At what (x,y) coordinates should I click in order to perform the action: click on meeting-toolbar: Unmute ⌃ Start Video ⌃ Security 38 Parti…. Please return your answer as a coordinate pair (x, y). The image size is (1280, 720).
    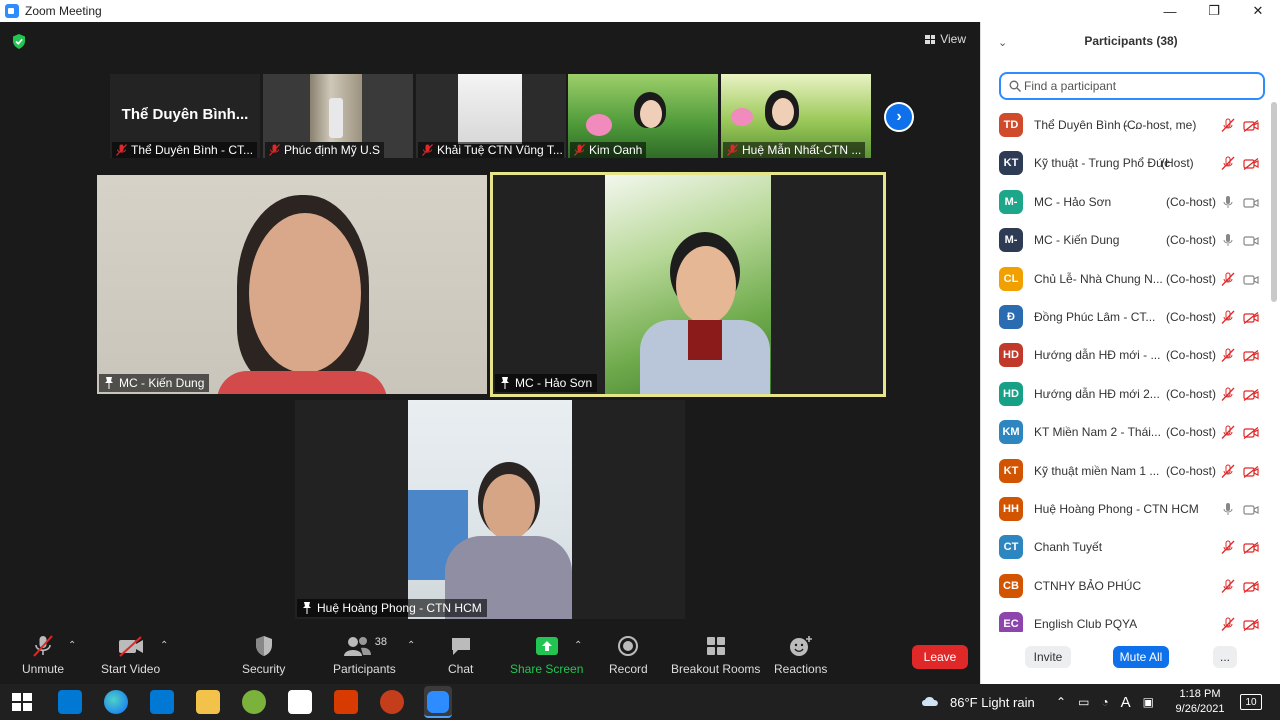
    Looking at the image, I should click on (490, 658).